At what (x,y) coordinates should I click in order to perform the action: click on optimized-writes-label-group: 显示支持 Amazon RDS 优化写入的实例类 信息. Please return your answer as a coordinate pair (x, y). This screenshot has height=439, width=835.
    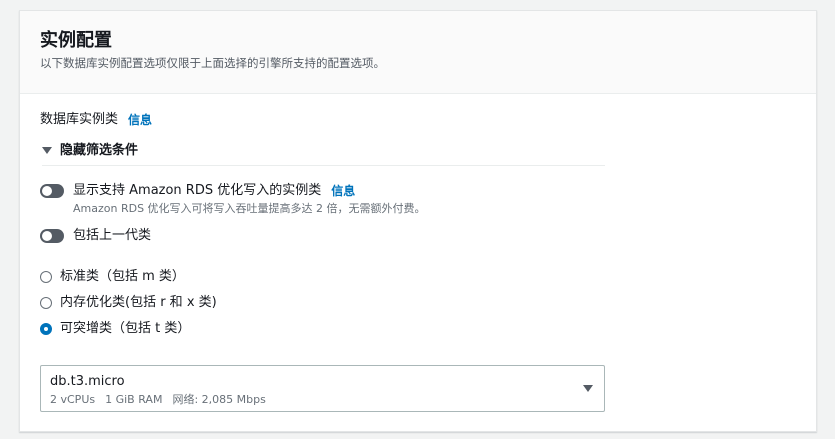
    Looking at the image, I should click on (214, 191).